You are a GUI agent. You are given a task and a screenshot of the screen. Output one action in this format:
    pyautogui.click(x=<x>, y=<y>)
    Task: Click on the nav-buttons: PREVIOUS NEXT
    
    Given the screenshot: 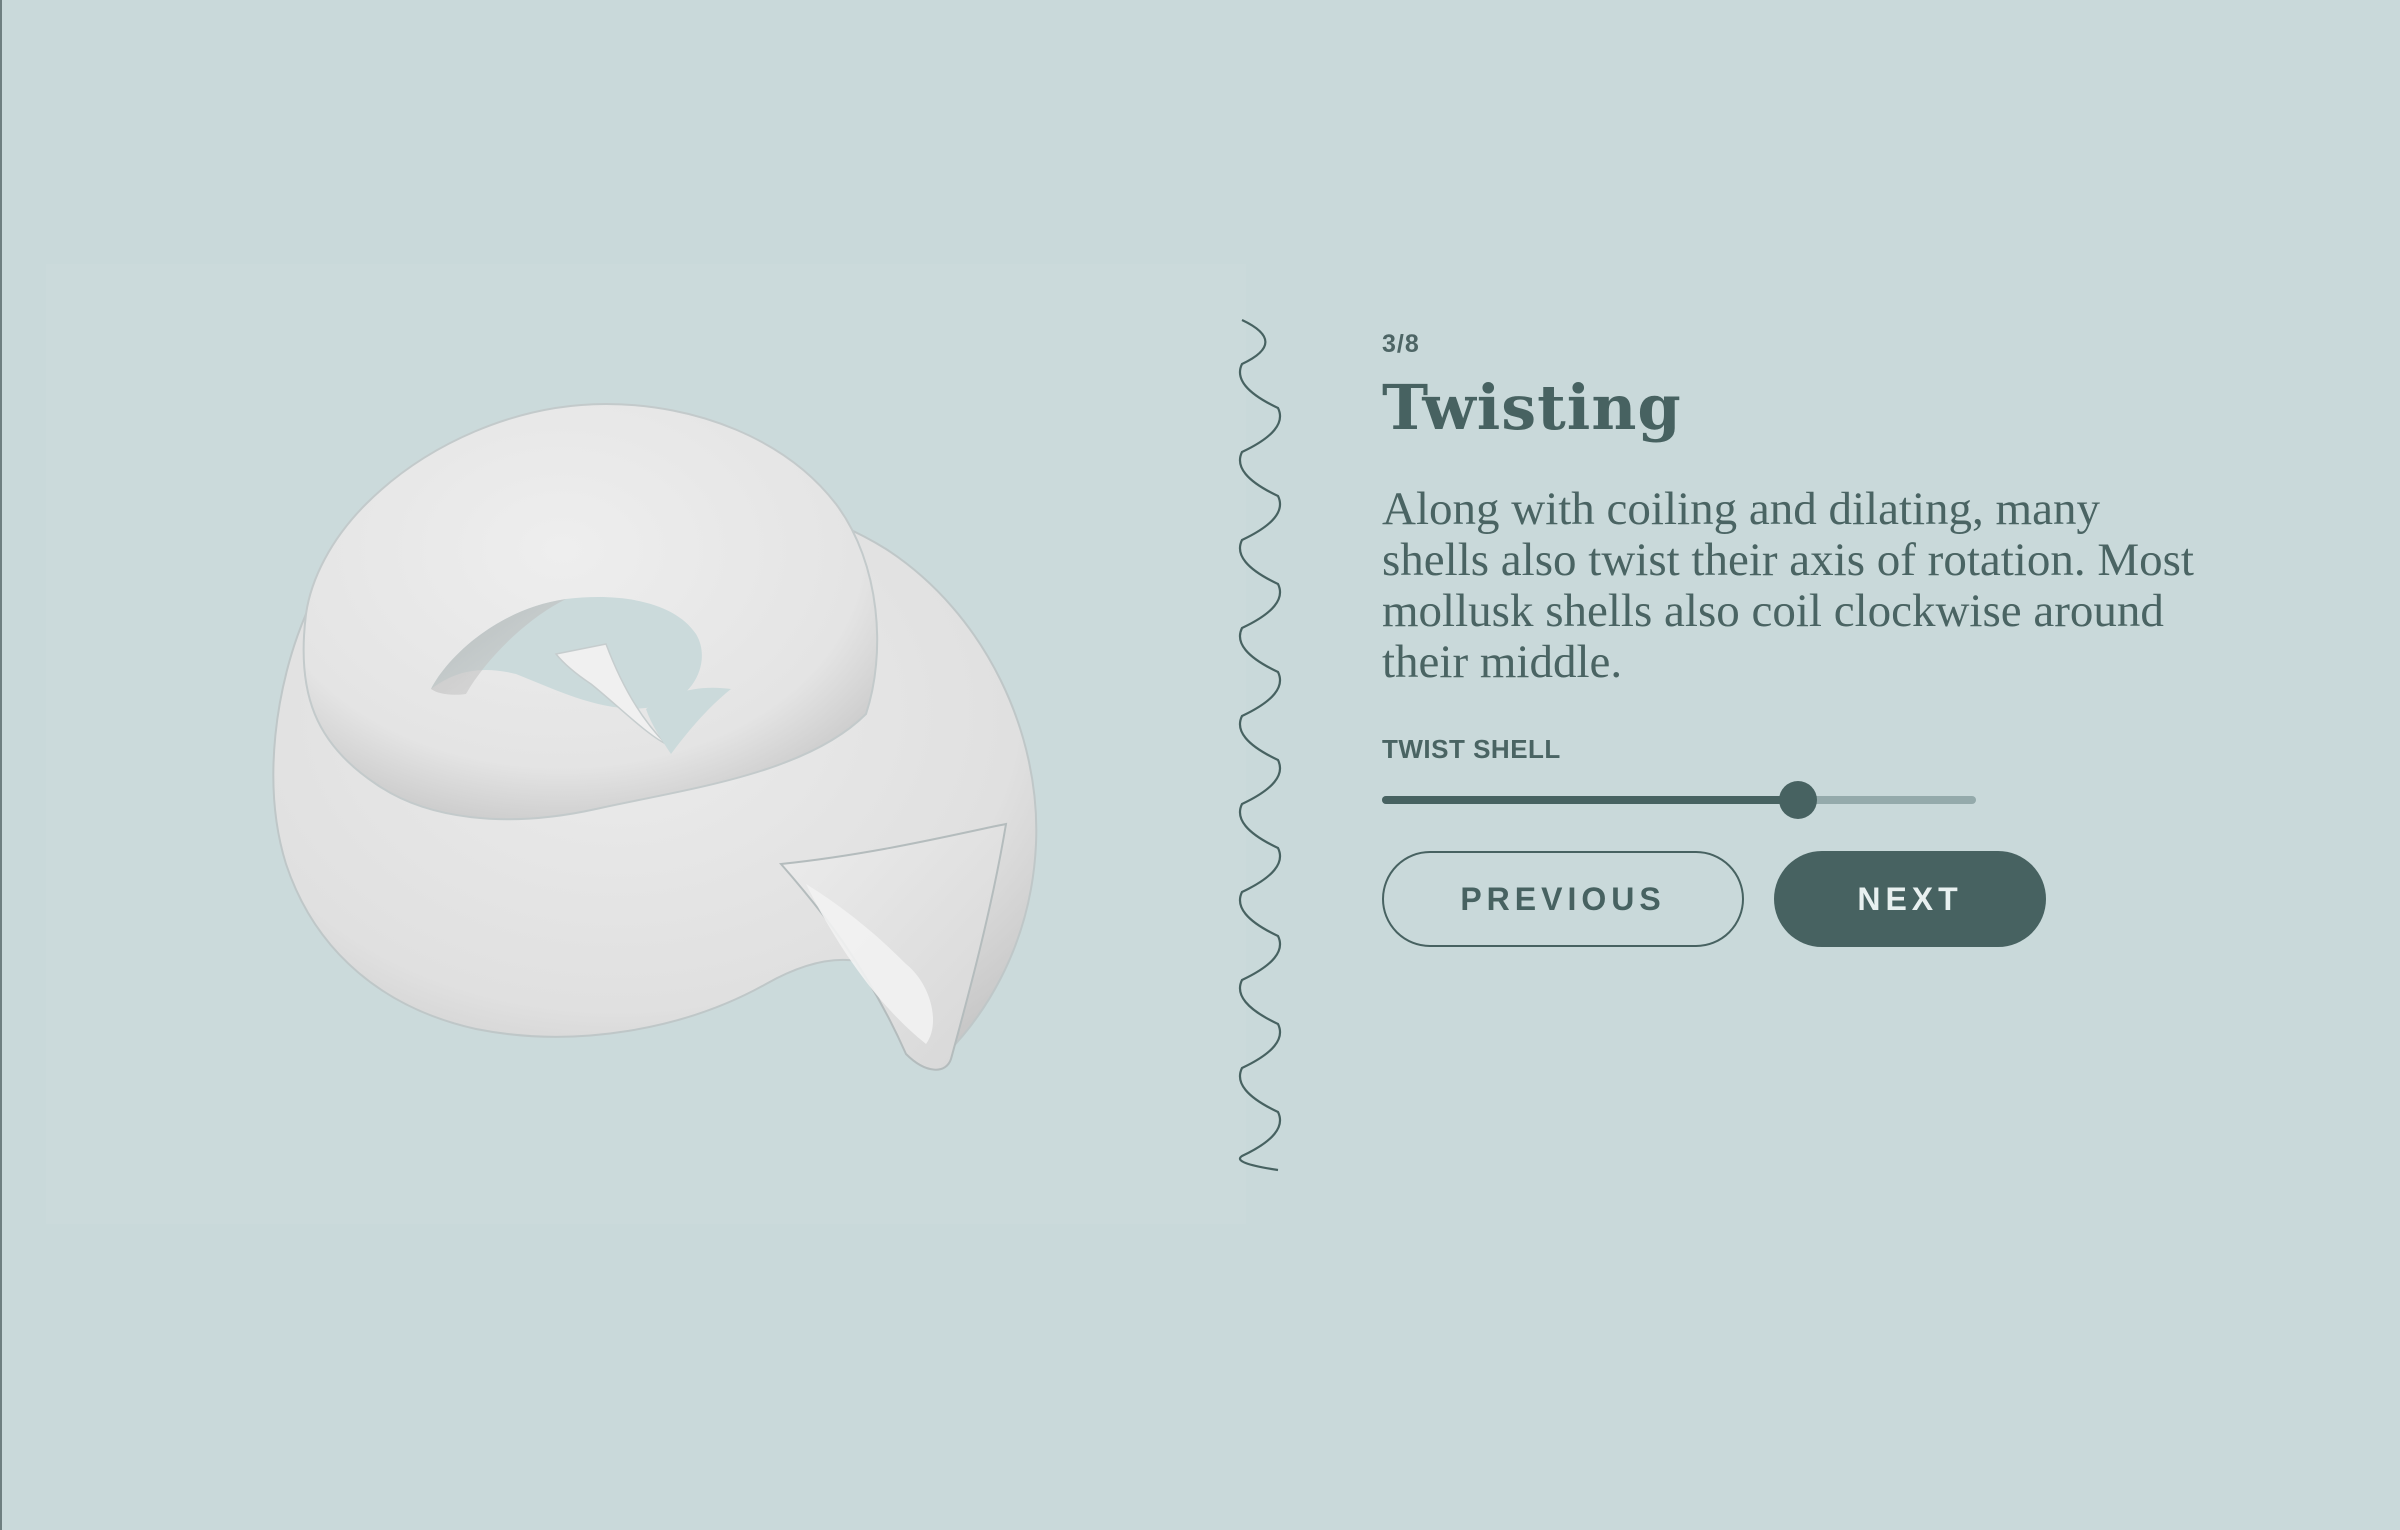 What is the action you would take?
    pyautogui.click(x=1792, y=899)
    